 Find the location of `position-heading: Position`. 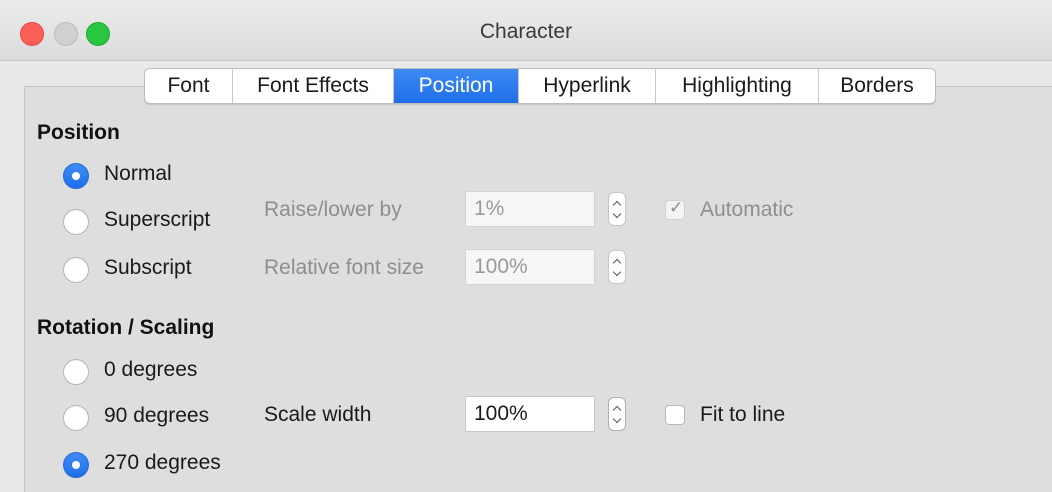

position-heading: Position is located at coordinates (78, 132).